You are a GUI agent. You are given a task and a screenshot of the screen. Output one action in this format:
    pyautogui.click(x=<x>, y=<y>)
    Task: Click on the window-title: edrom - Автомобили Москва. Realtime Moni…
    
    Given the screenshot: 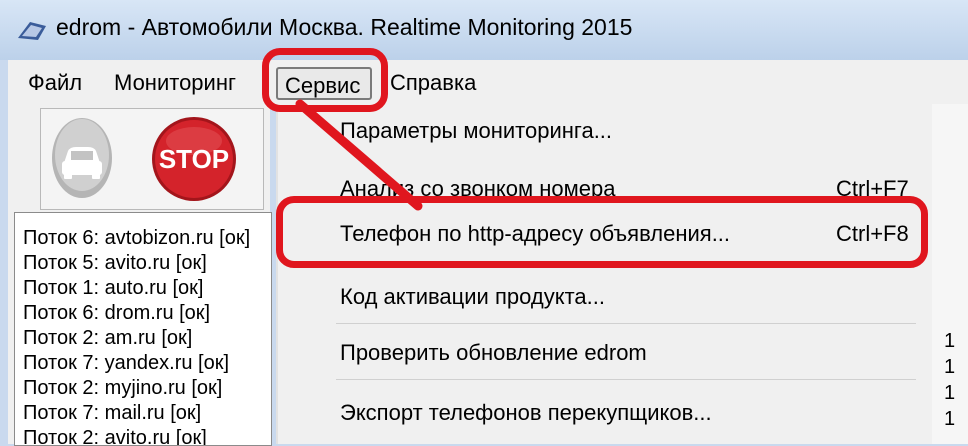 What is the action you would take?
    pyautogui.click(x=344, y=27)
    